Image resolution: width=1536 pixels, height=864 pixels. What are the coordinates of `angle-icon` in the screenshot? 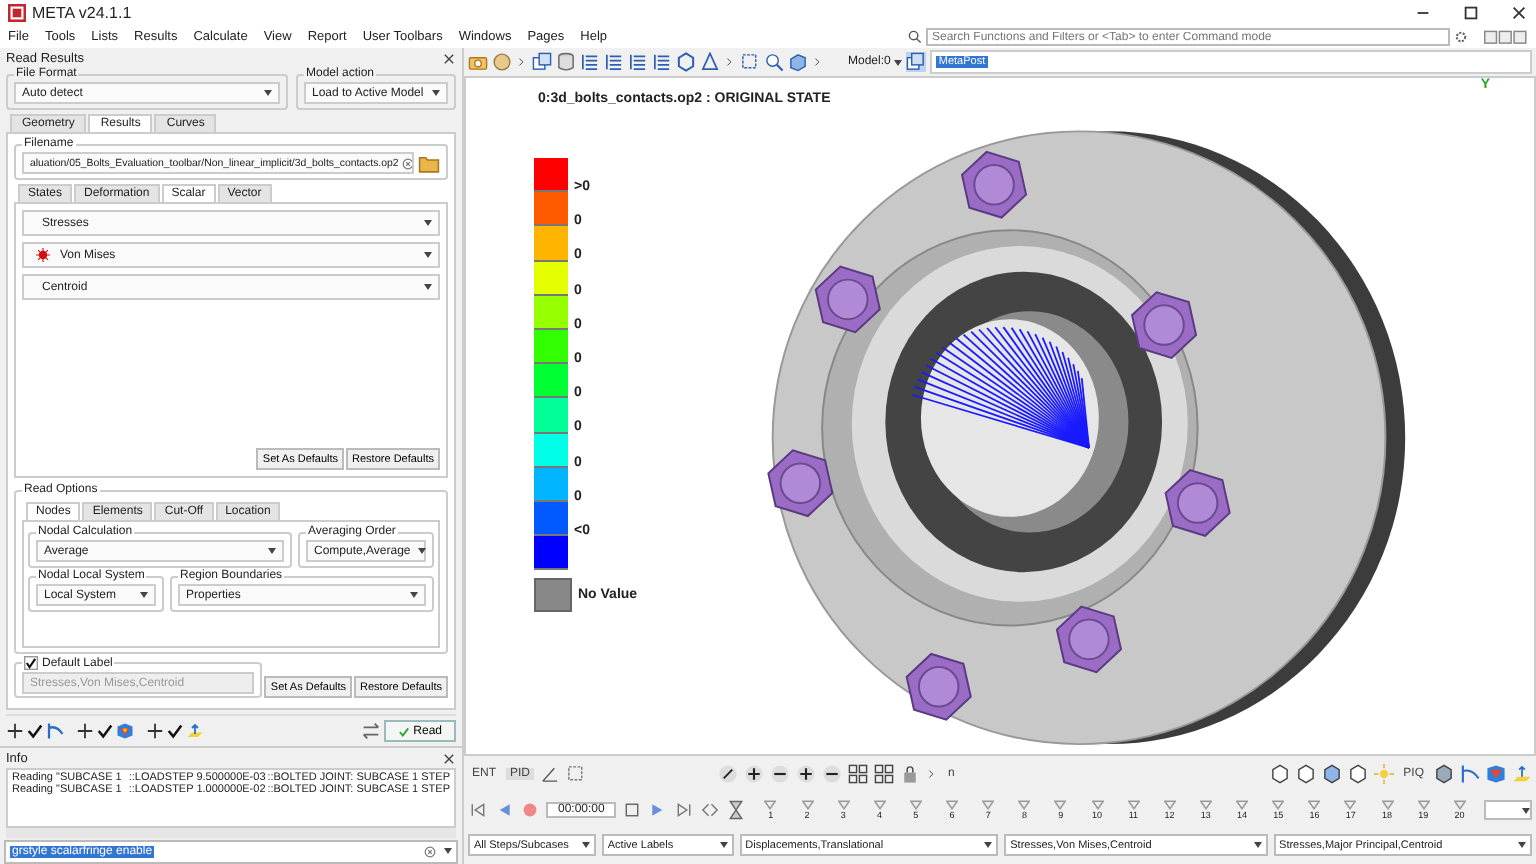 It's located at (550, 774).